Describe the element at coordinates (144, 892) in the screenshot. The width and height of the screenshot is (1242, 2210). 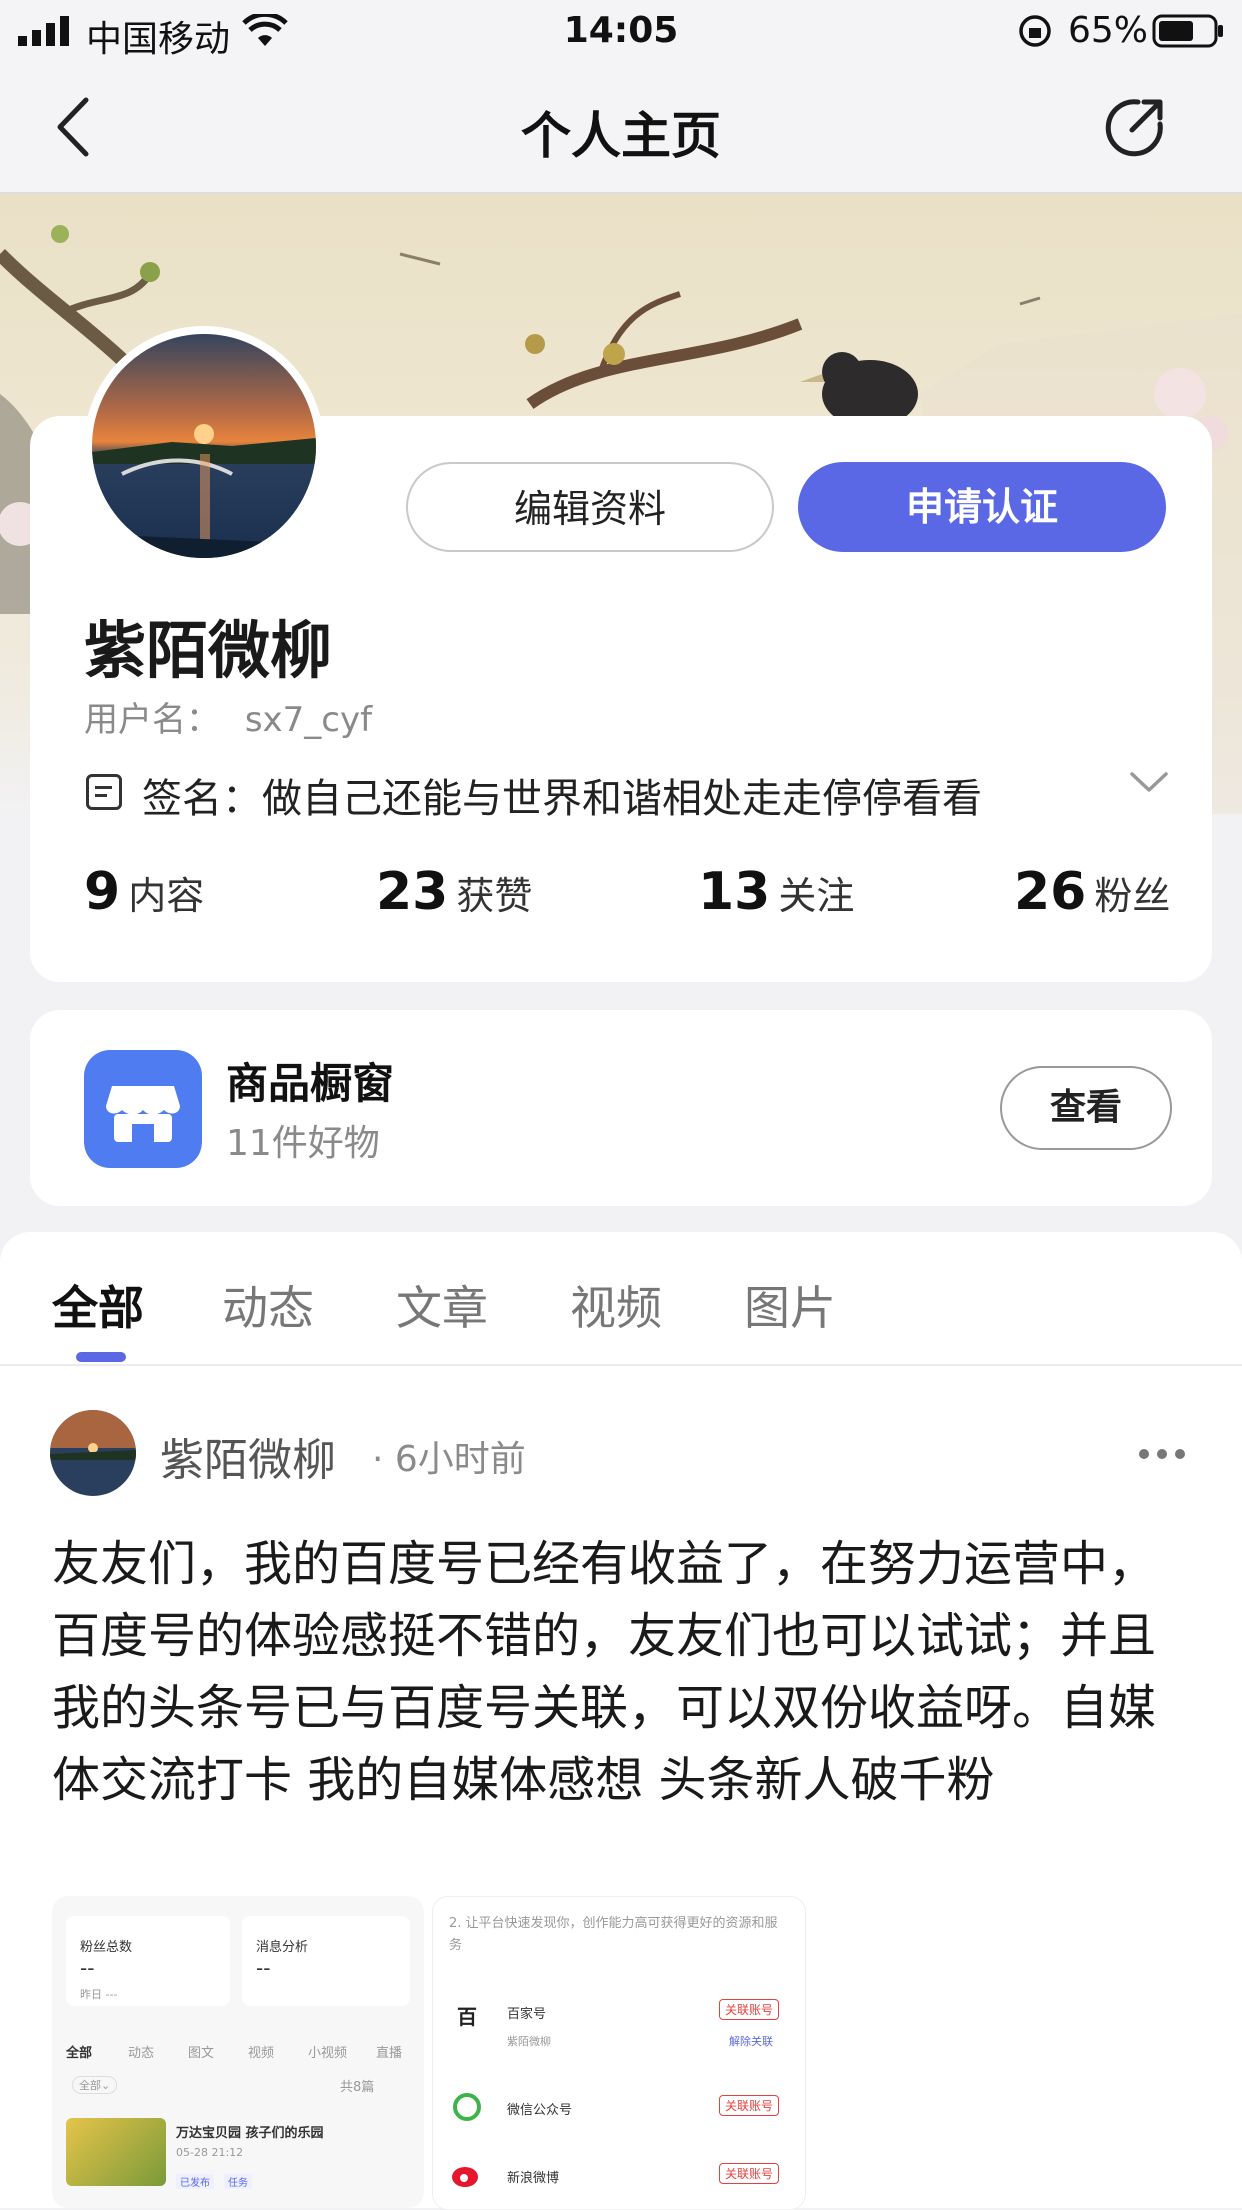
I see `stat-content: 9 内容` at that location.